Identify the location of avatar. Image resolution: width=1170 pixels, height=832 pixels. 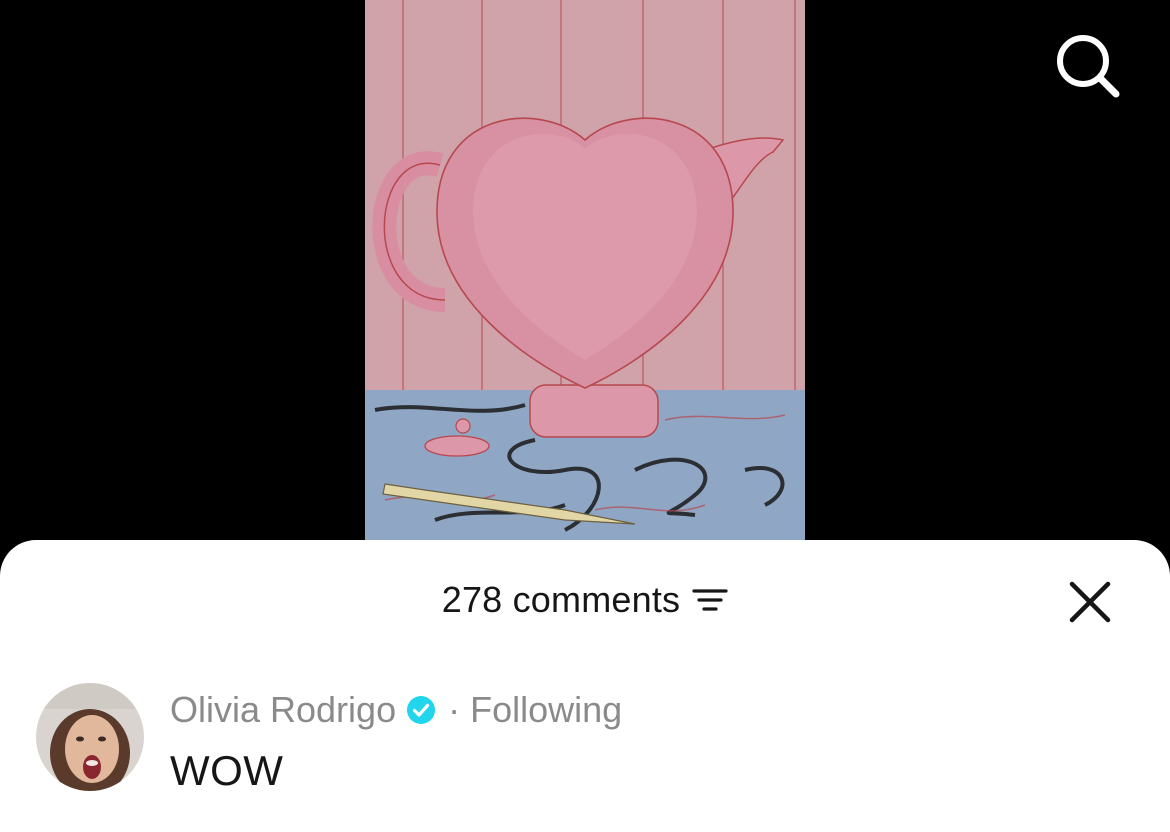
(90, 737).